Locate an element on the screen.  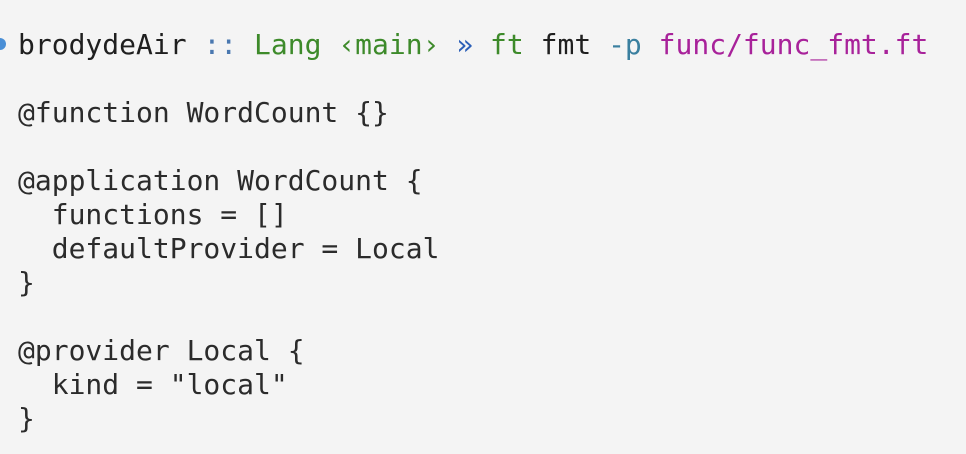
output-line-9: kind = "local" is located at coordinates (153, 384).